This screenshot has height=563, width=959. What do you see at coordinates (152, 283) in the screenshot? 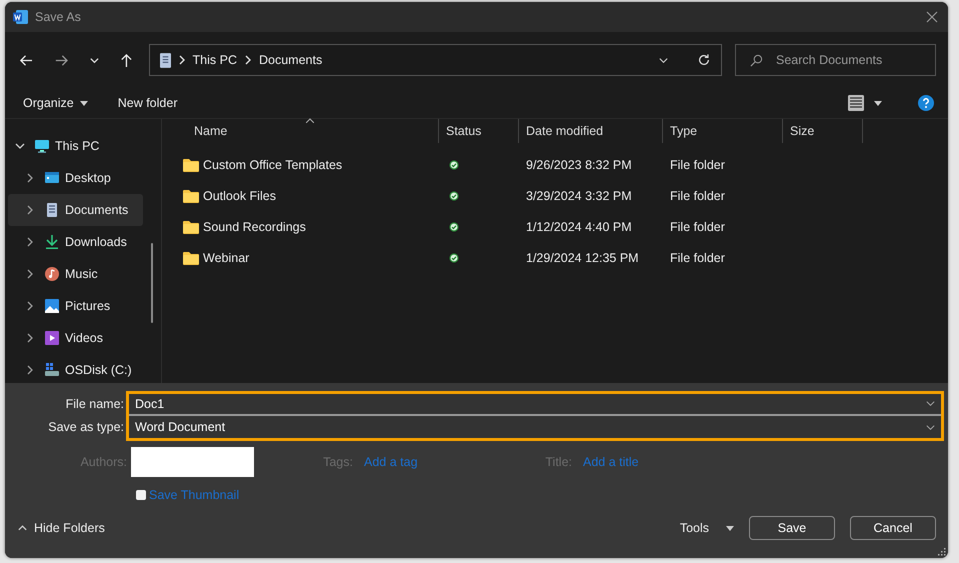
I see `scrollbar-thumb` at bounding box center [152, 283].